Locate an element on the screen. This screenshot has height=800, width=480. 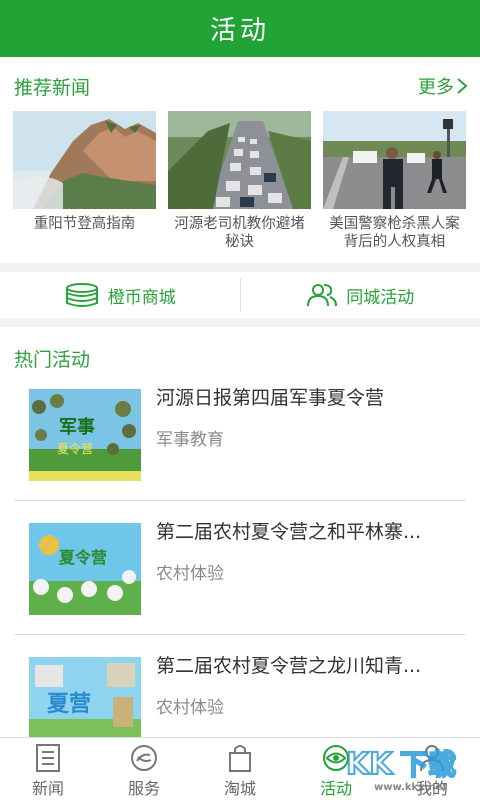
coins-icon is located at coordinates (81, 295).